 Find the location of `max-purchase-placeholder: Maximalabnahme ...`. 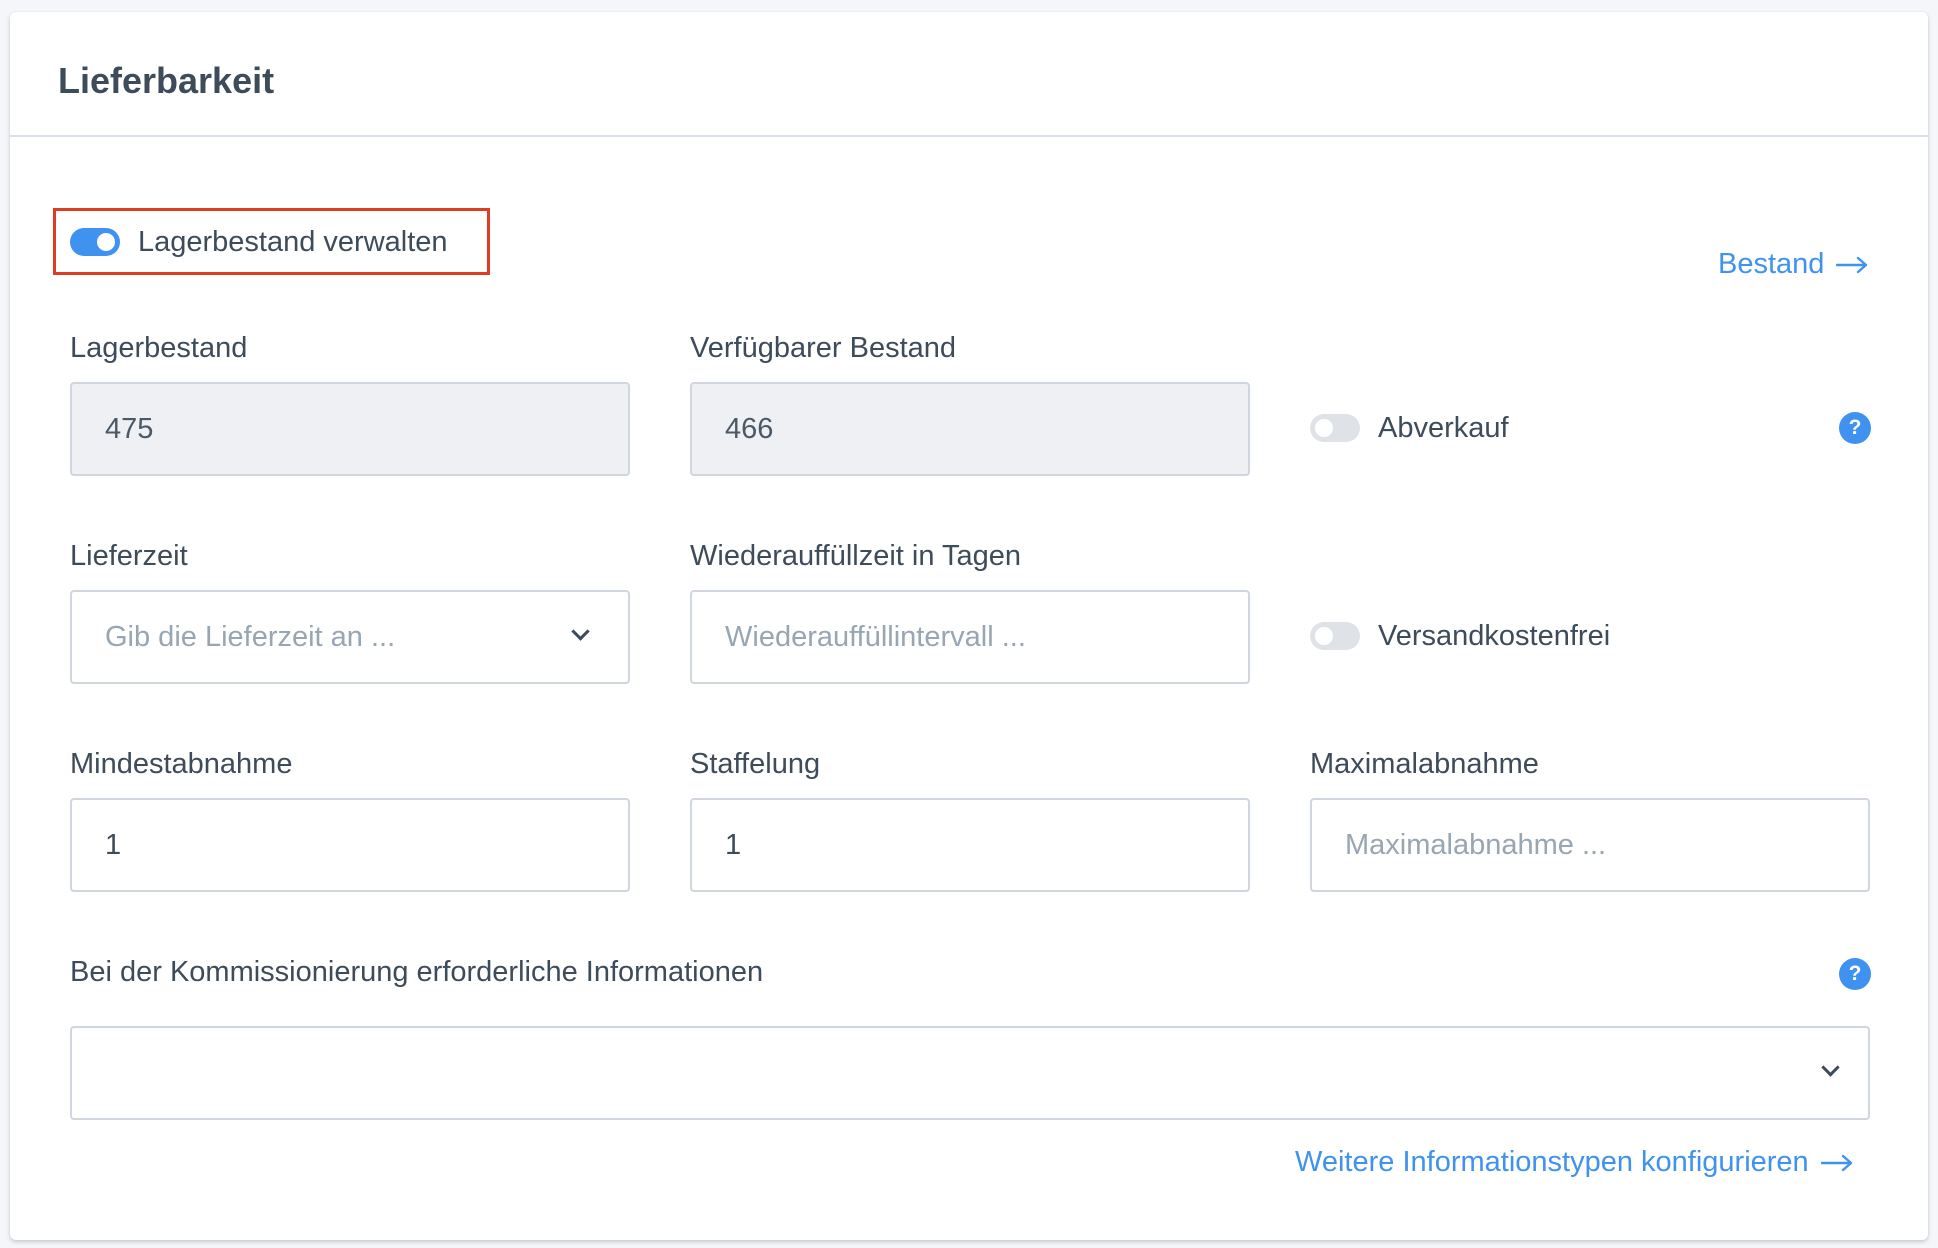

max-purchase-placeholder: Maximalabnahme ... is located at coordinates (1476, 844).